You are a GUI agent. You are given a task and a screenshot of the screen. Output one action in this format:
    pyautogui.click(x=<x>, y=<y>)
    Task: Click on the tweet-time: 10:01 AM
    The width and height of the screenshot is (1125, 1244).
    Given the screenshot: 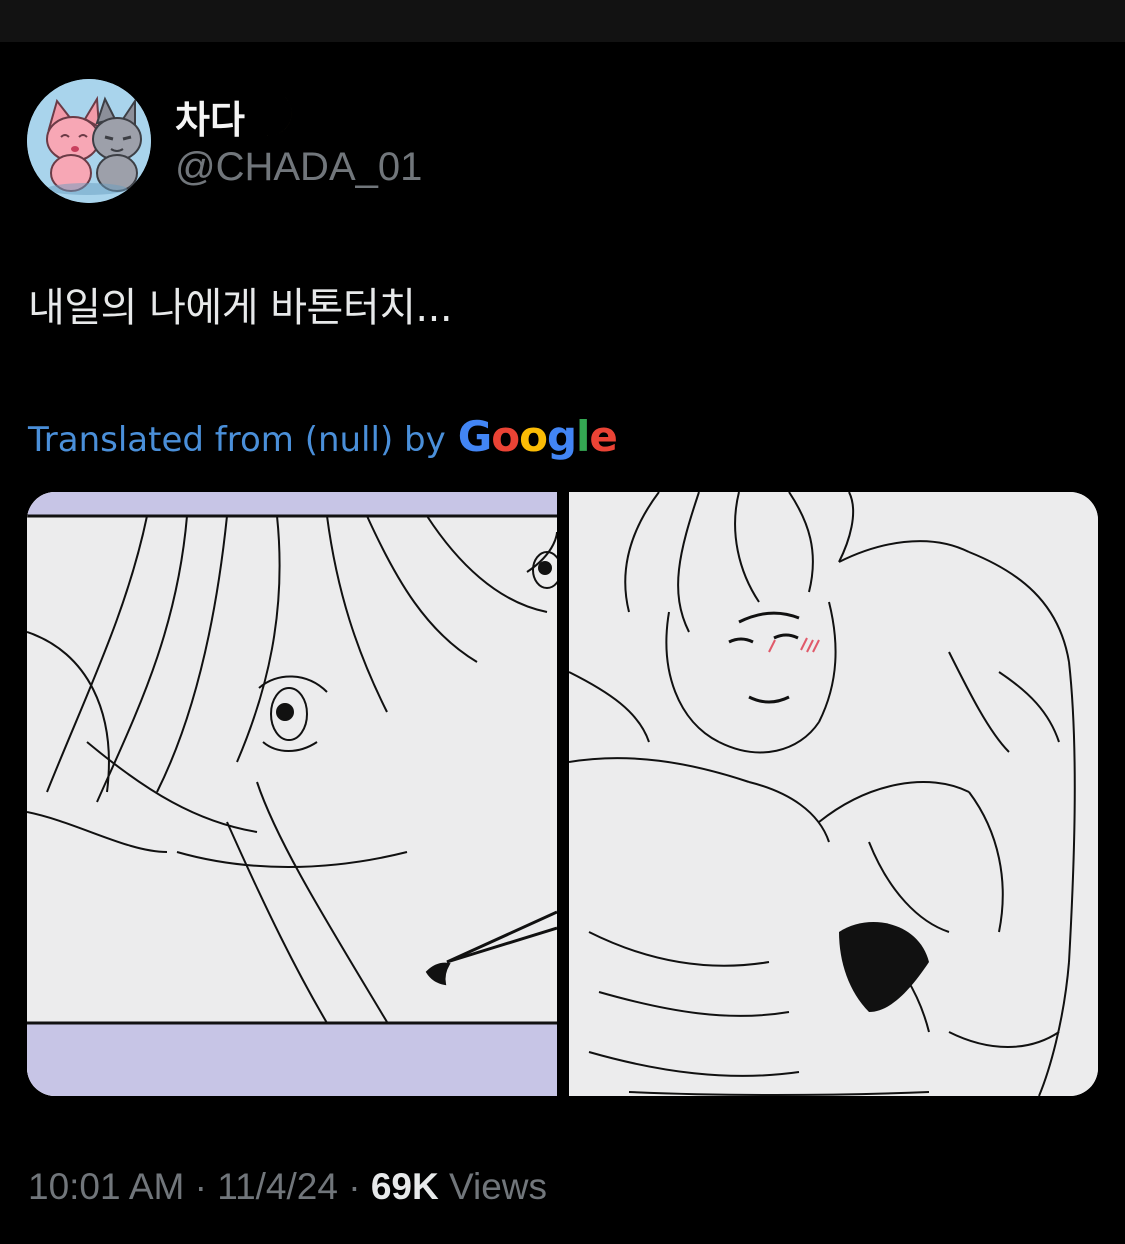 What is the action you would take?
    pyautogui.click(x=106, y=1186)
    